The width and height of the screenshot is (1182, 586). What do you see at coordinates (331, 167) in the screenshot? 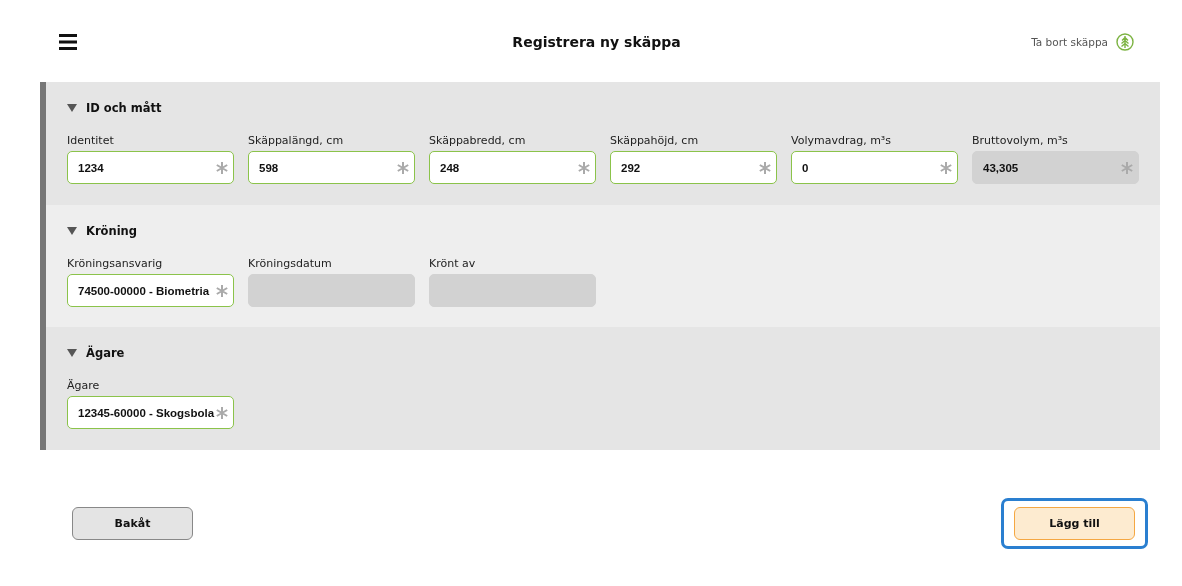
I see `input-field: 598` at bounding box center [331, 167].